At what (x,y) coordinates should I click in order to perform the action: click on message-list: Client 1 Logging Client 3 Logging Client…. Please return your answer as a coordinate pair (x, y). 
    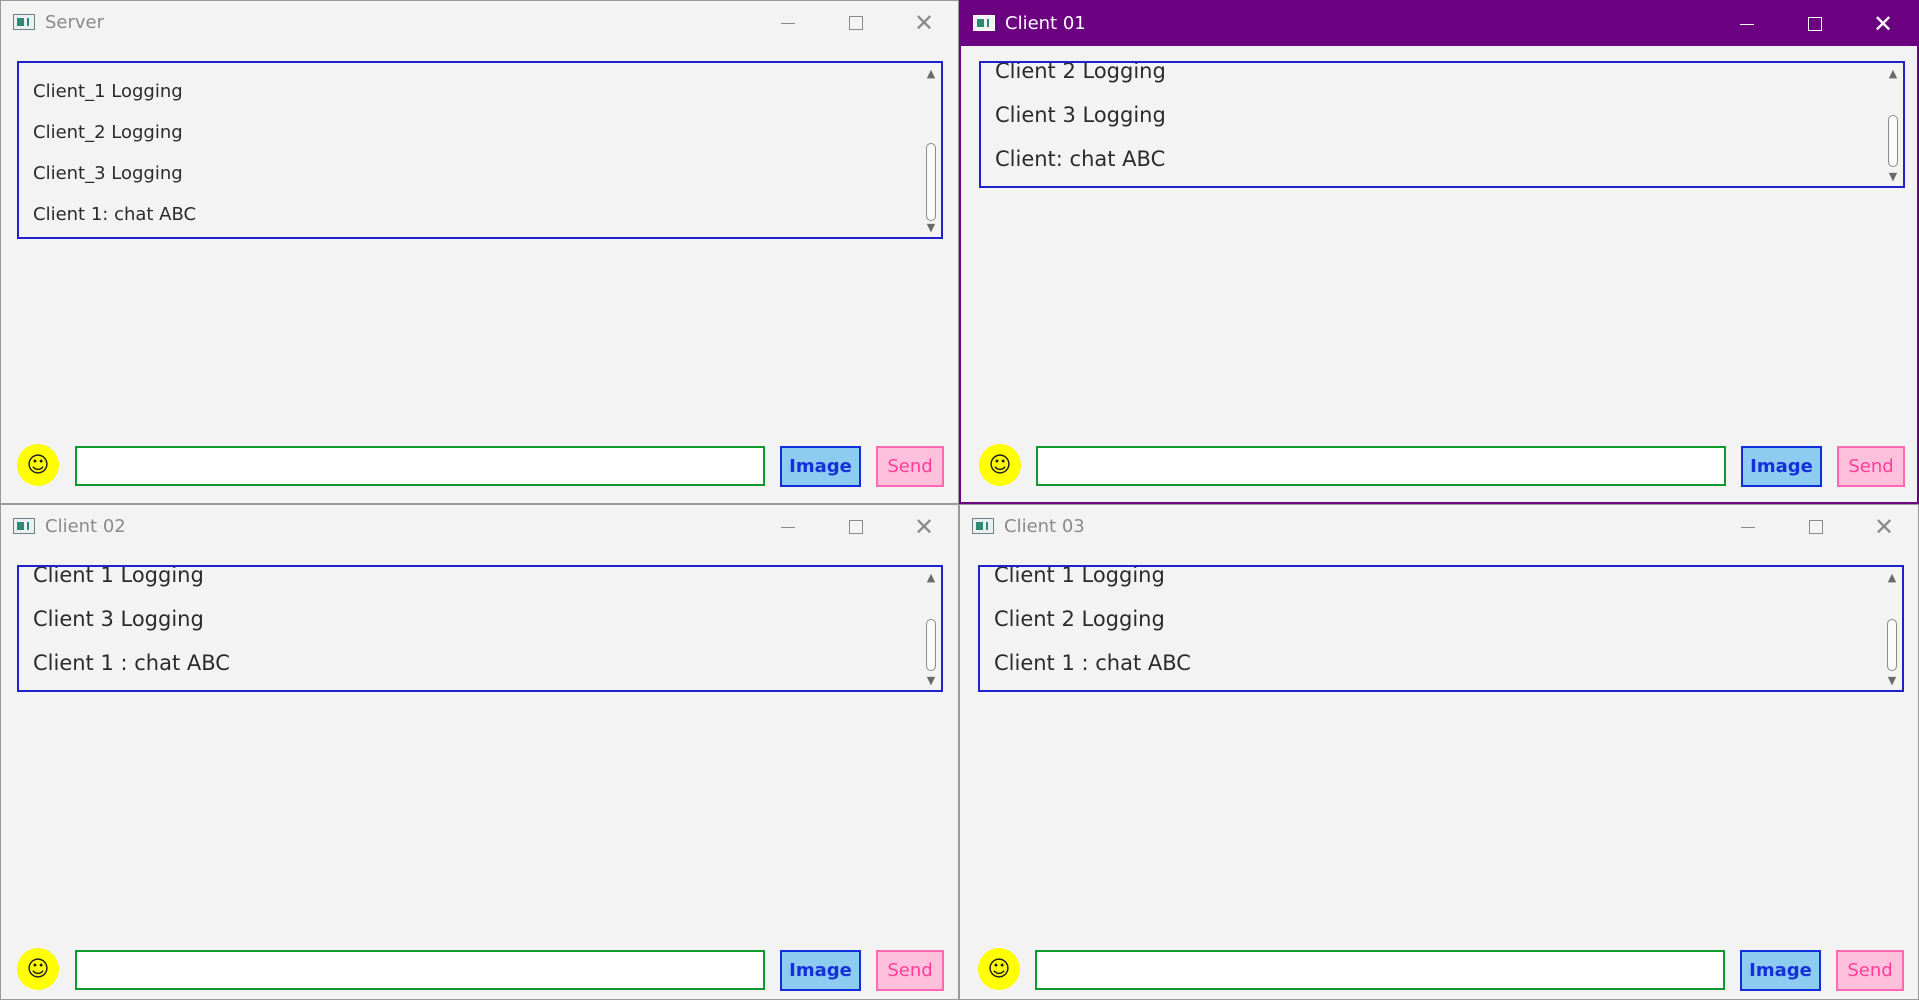
    Looking at the image, I should click on (480, 628).